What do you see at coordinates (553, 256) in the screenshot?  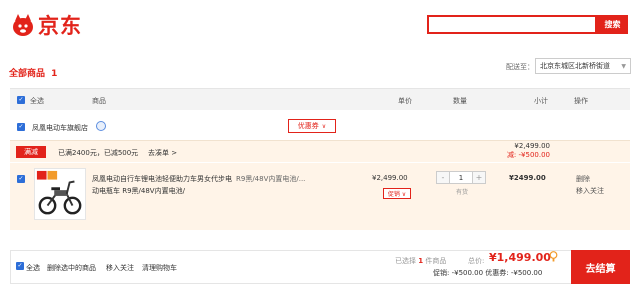 I see `price-info-icon` at bounding box center [553, 256].